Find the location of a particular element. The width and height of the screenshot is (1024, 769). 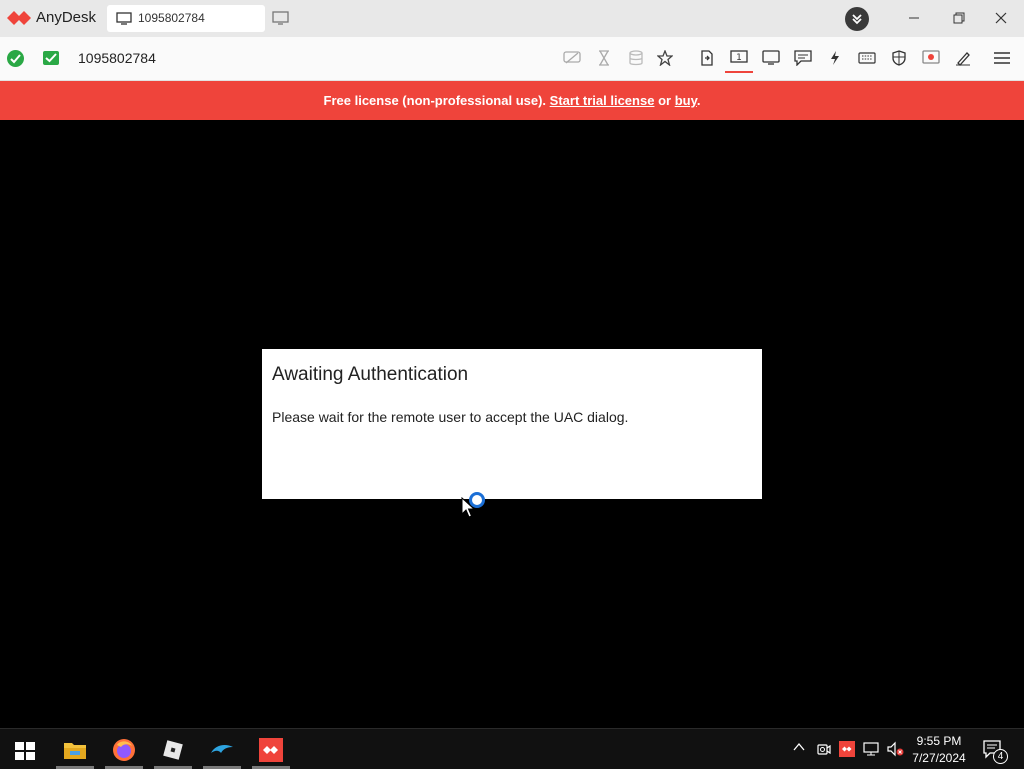

download-icon is located at coordinates (857, 19).